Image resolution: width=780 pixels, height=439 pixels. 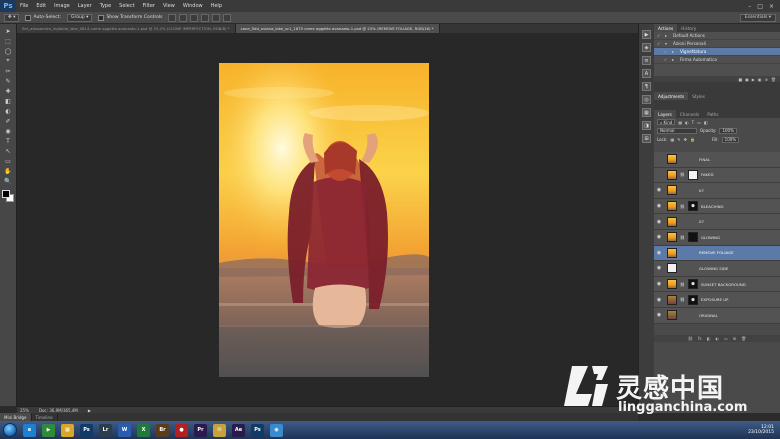 What do you see at coordinates (646, 99) in the screenshot?
I see `brush-preset-icon: ◎` at bounding box center [646, 99].